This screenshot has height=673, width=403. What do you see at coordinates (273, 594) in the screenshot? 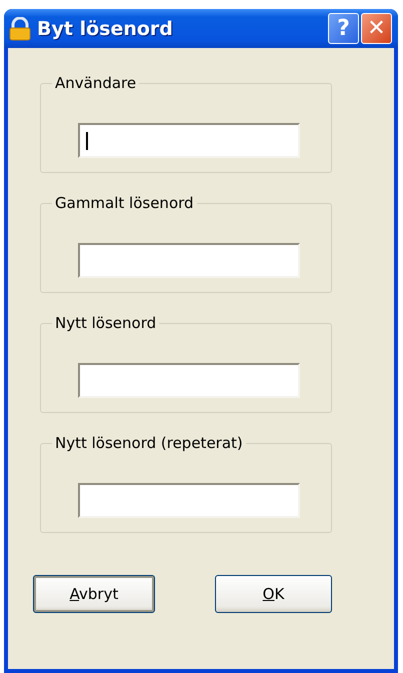
I see `ok-button: OK` at bounding box center [273, 594].